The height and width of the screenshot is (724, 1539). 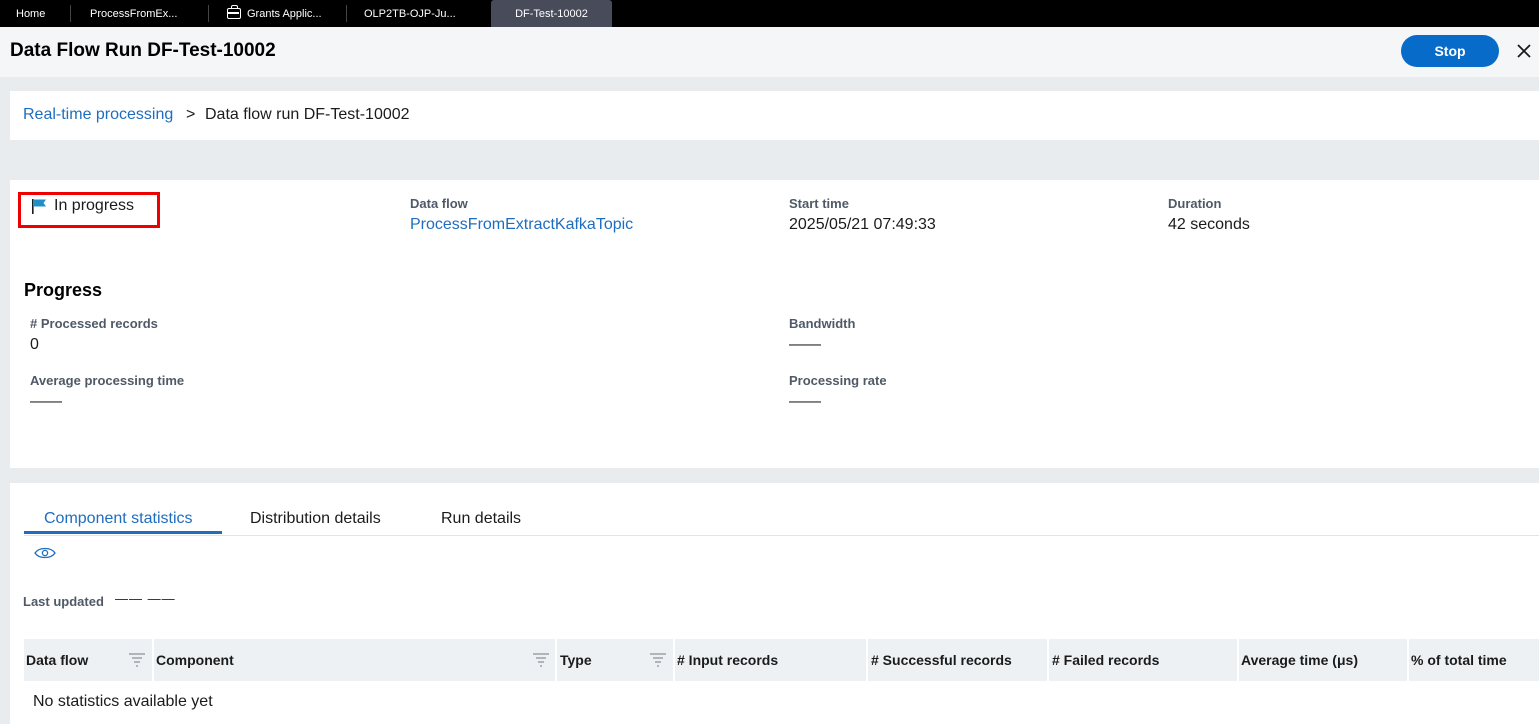 What do you see at coordinates (822, 323) in the screenshot?
I see `bandwidth-label: Bandwidth` at bounding box center [822, 323].